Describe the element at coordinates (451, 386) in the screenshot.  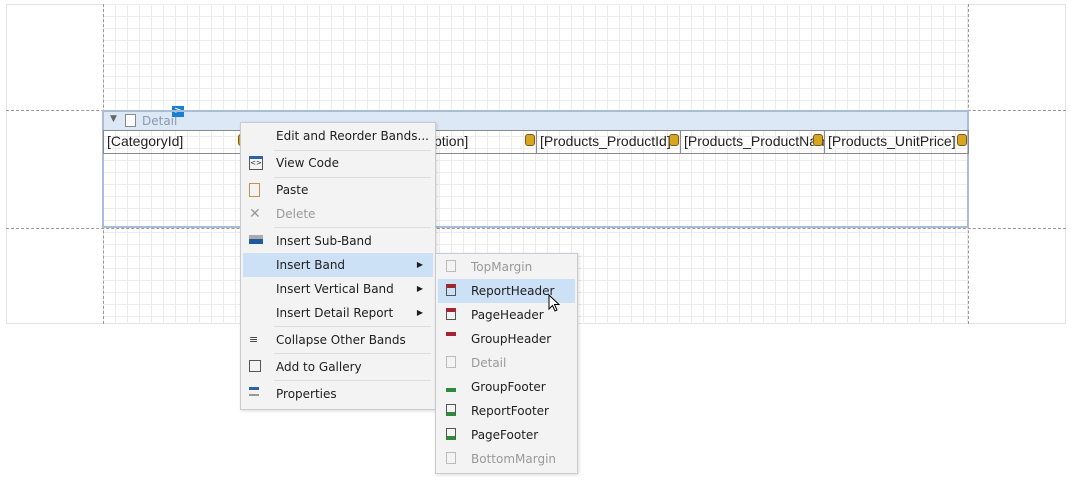
I see `groupfooter-band-icon` at that location.